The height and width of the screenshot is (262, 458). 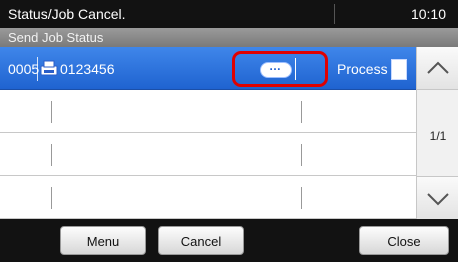 What do you see at coordinates (87, 69) in the screenshot?
I see `job-destination: 0123456` at bounding box center [87, 69].